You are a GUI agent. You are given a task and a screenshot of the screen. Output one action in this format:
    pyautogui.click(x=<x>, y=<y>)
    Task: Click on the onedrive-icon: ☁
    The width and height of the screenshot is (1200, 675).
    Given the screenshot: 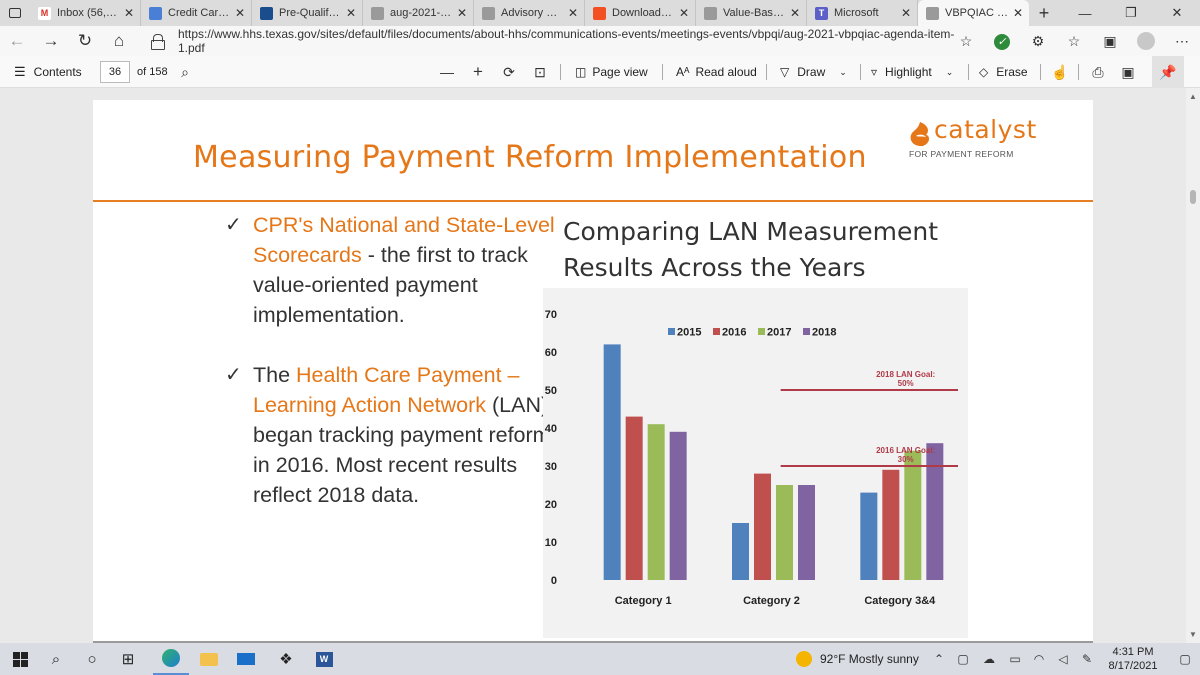 What is the action you would take?
    pyautogui.click(x=989, y=659)
    